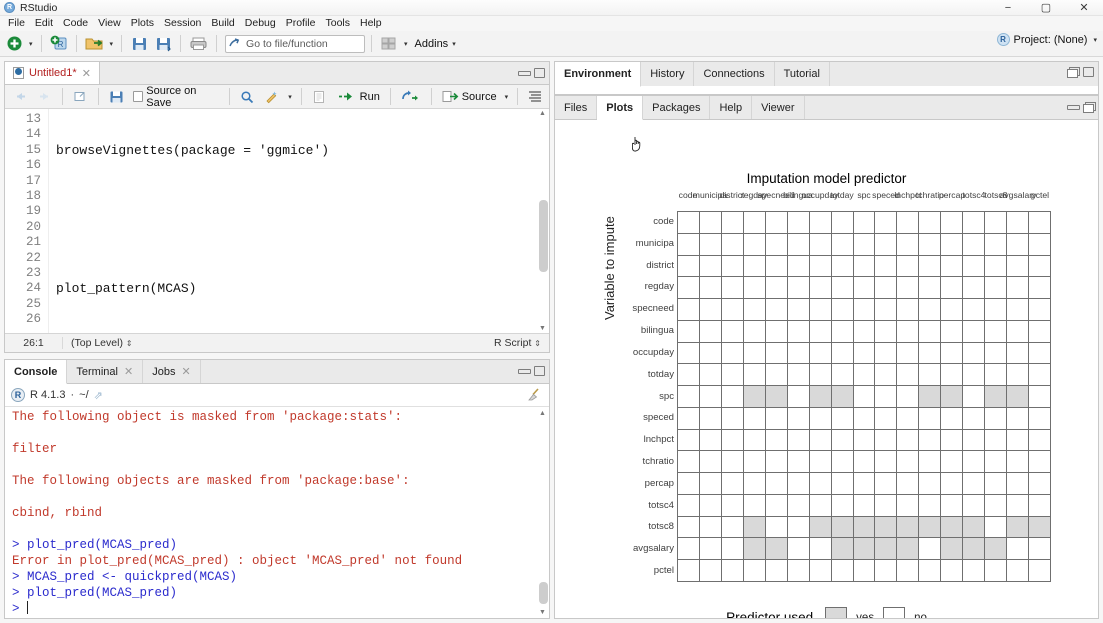 This screenshot has width=1103, height=623. What do you see at coordinates (411, 96) in the screenshot?
I see `re-run-icon` at bounding box center [411, 96].